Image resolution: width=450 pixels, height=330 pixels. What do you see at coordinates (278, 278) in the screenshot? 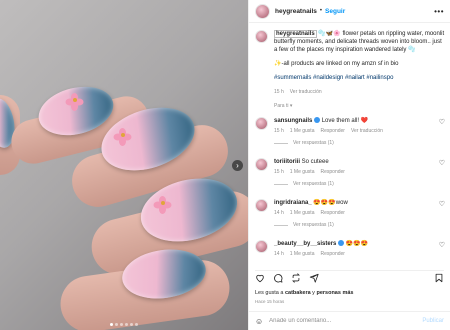
I see `comment-icon` at bounding box center [278, 278].